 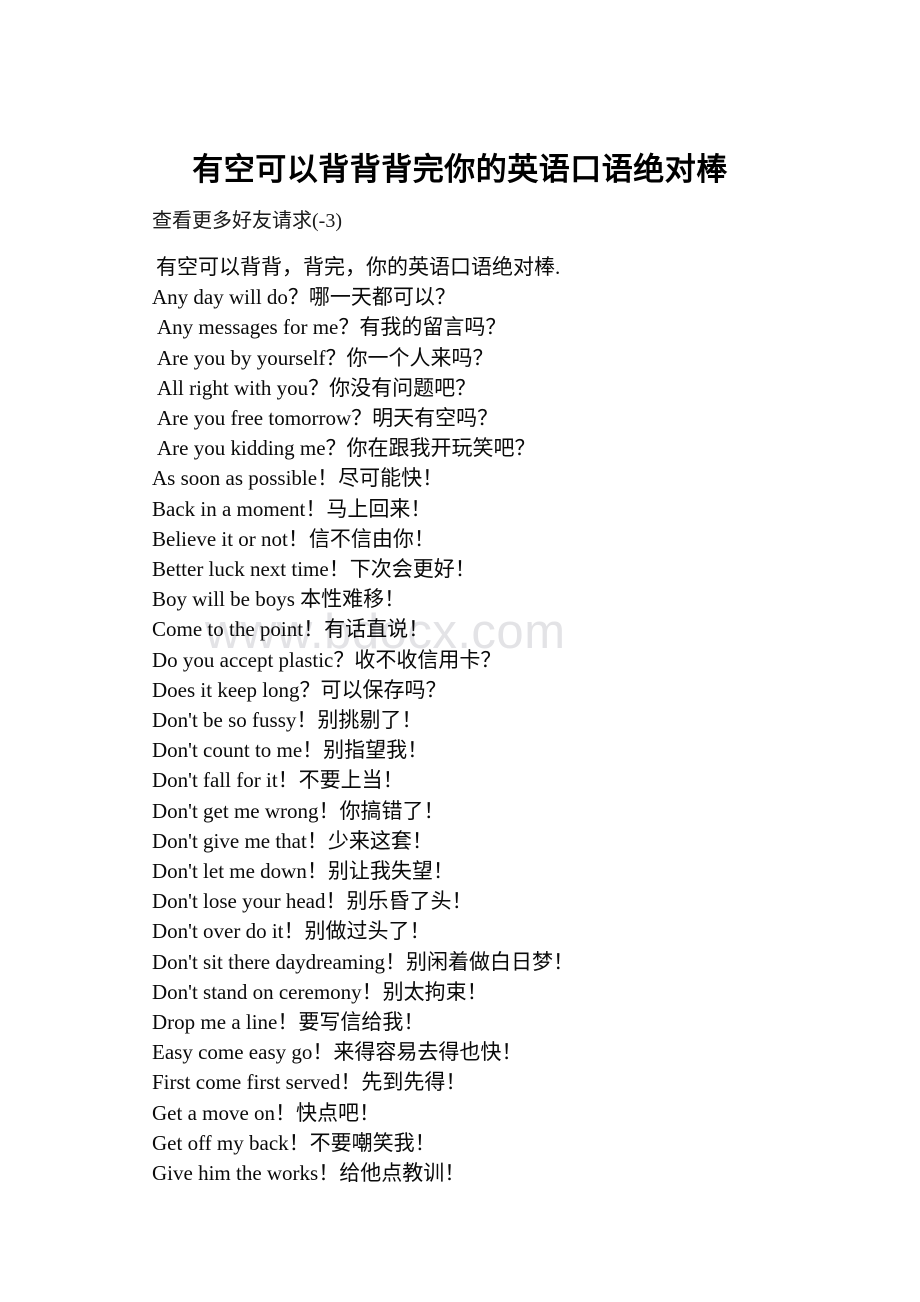 I want to click on list-item: Don't fall for it！不要上当！, so click(x=278, y=780).